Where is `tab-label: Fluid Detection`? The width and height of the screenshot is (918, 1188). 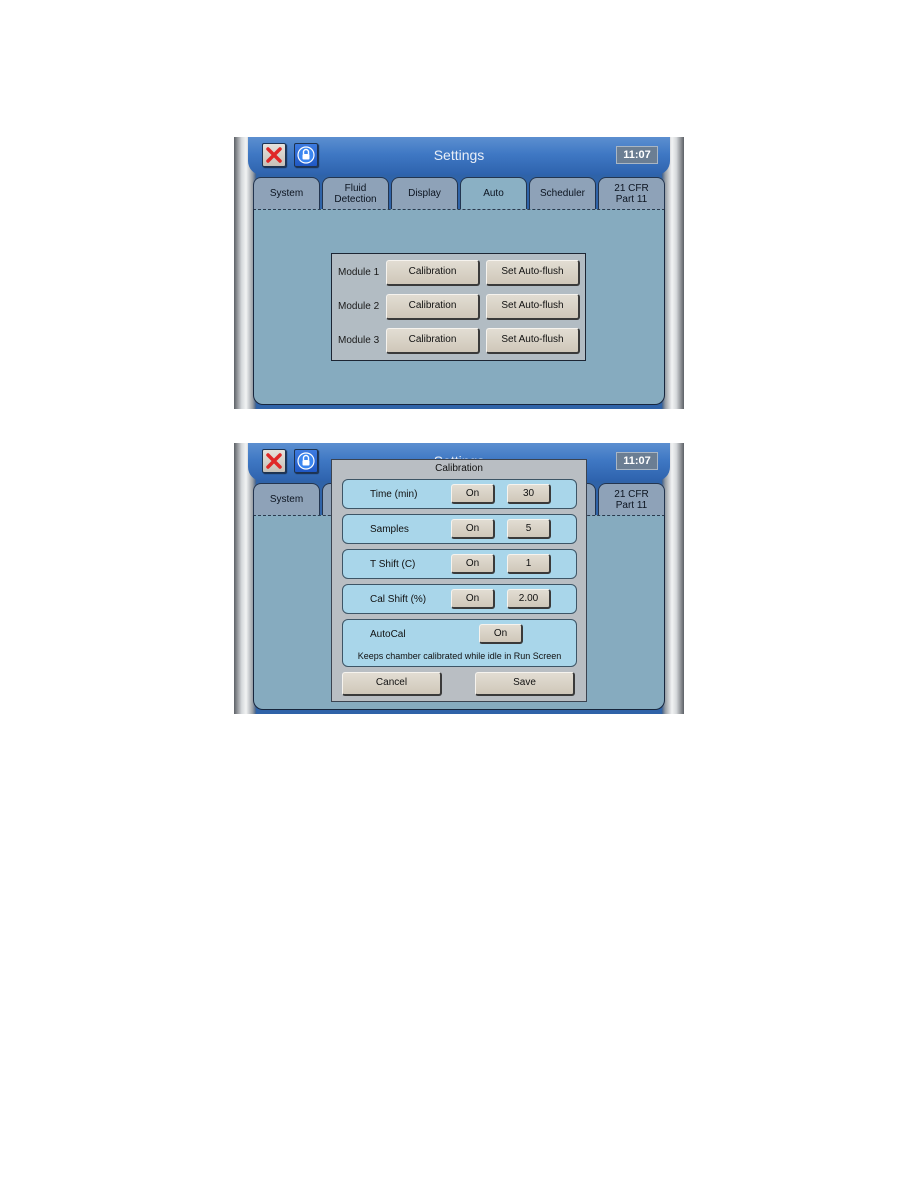
tab-label: Fluid Detection is located at coordinates (355, 194).